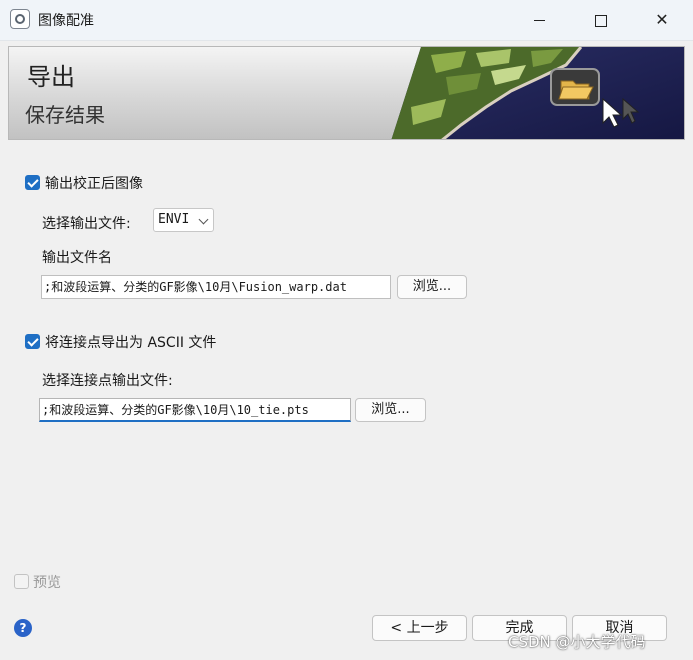 The width and height of the screenshot is (693, 660). What do you see at coordinates (32, 182) in the screenshot?
I see `export-image-checkbox` at bounding box center [32, 182].